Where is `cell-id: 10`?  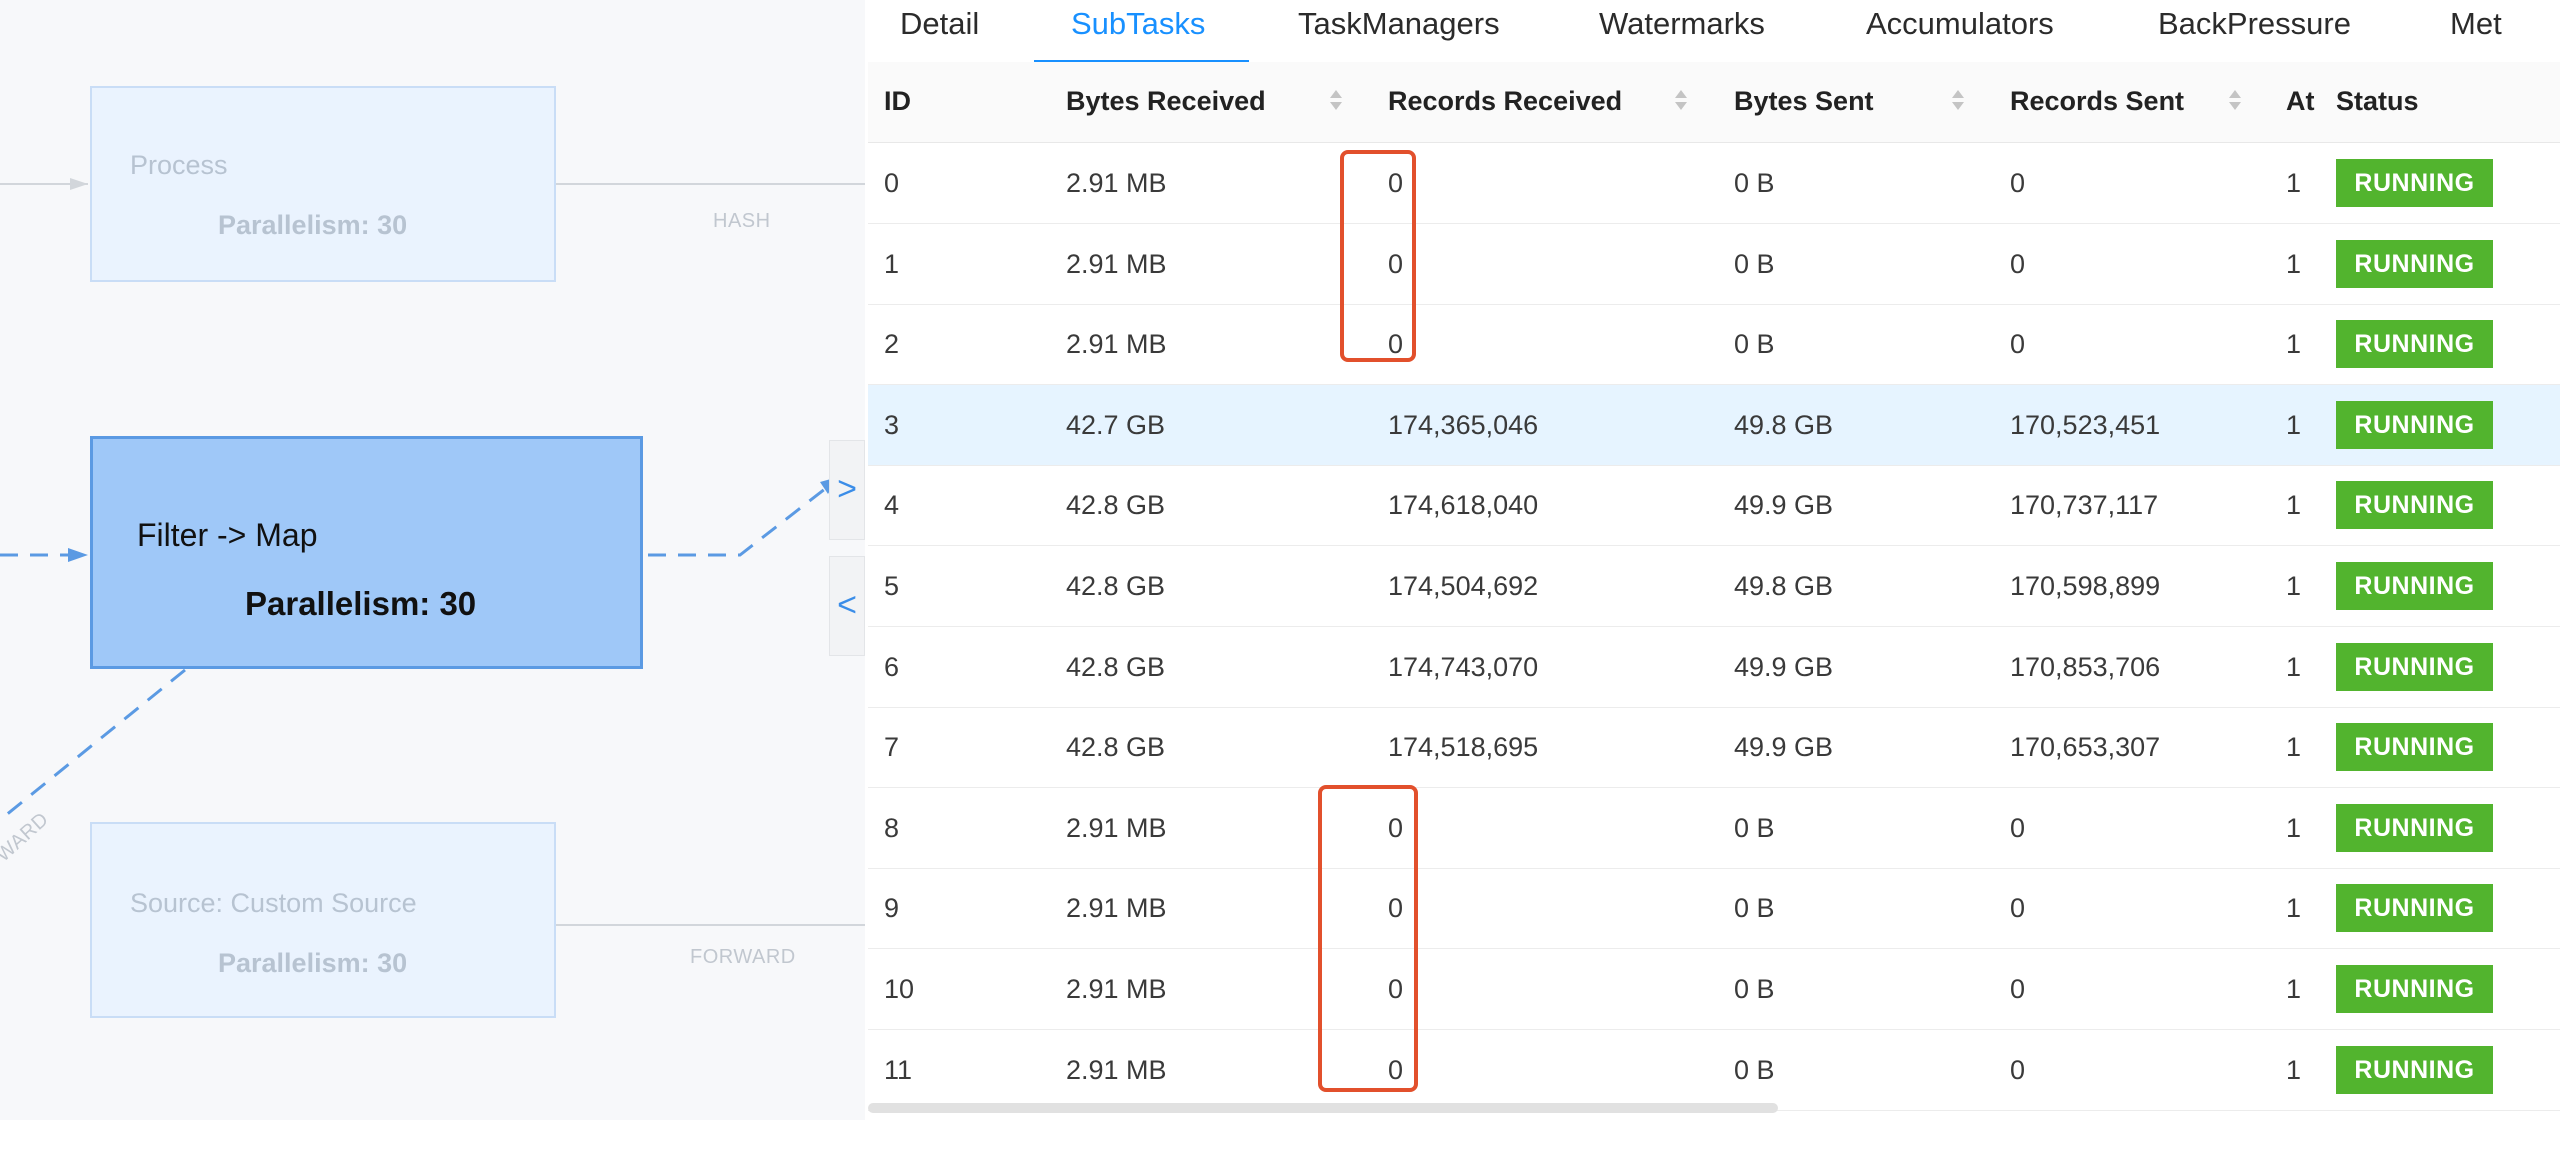
cell-id: 10 is located at coordinates (899, 989).